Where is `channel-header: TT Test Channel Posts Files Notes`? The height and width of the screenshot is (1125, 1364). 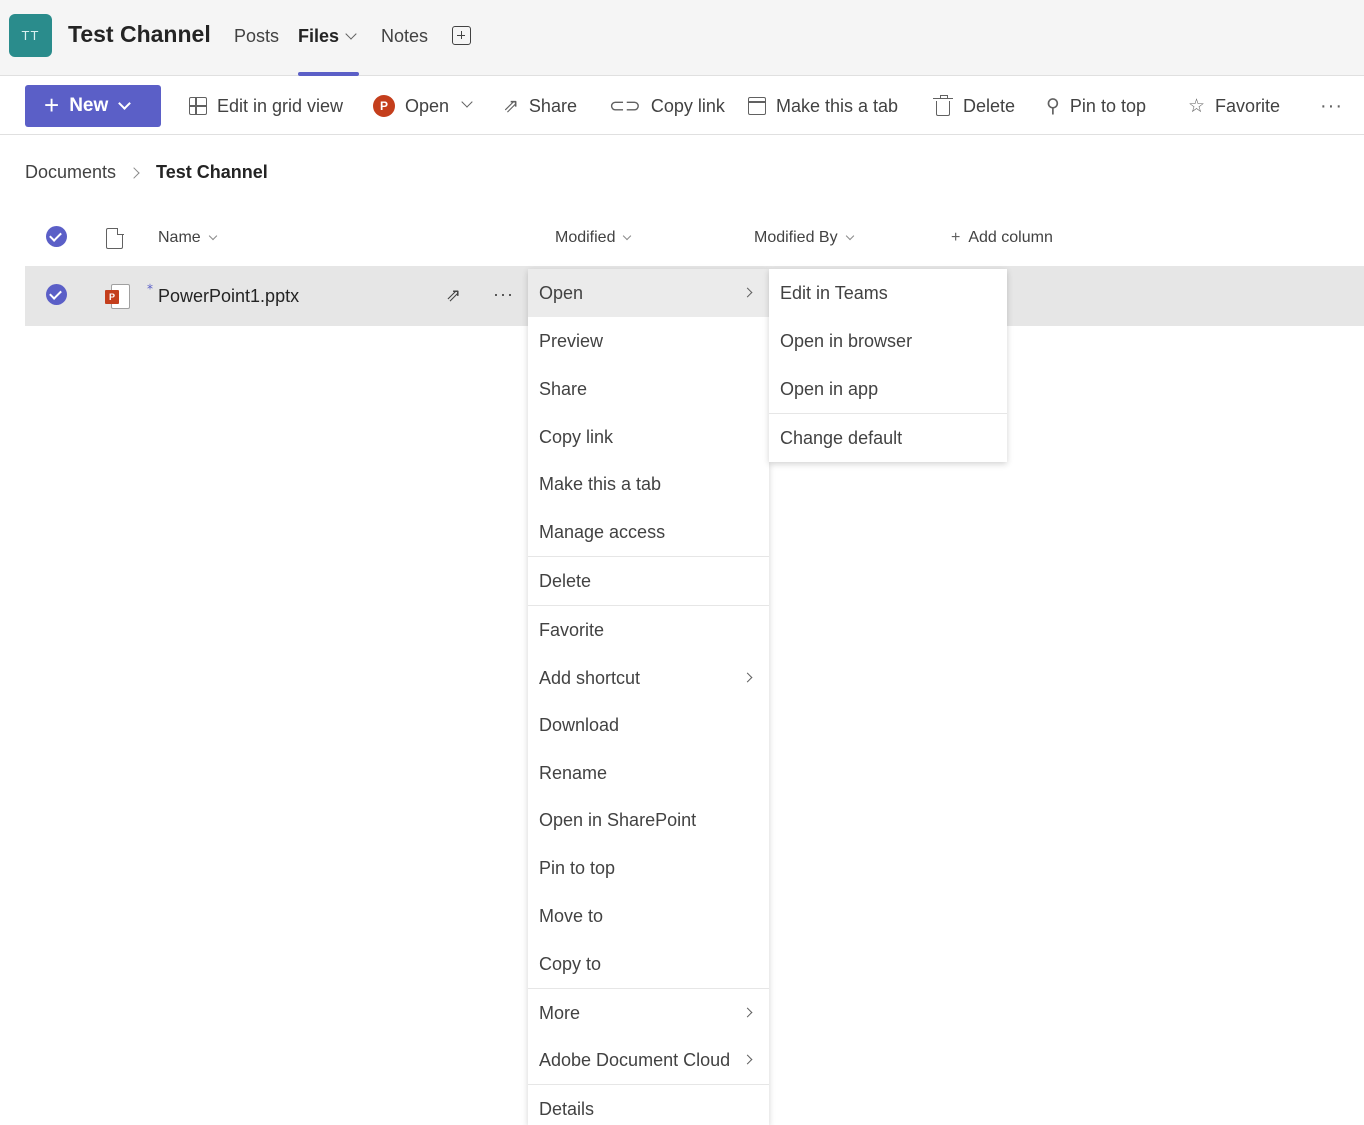
channel-header: TT Test Channel Posts Files Notes is located at coordinates (682, 38).